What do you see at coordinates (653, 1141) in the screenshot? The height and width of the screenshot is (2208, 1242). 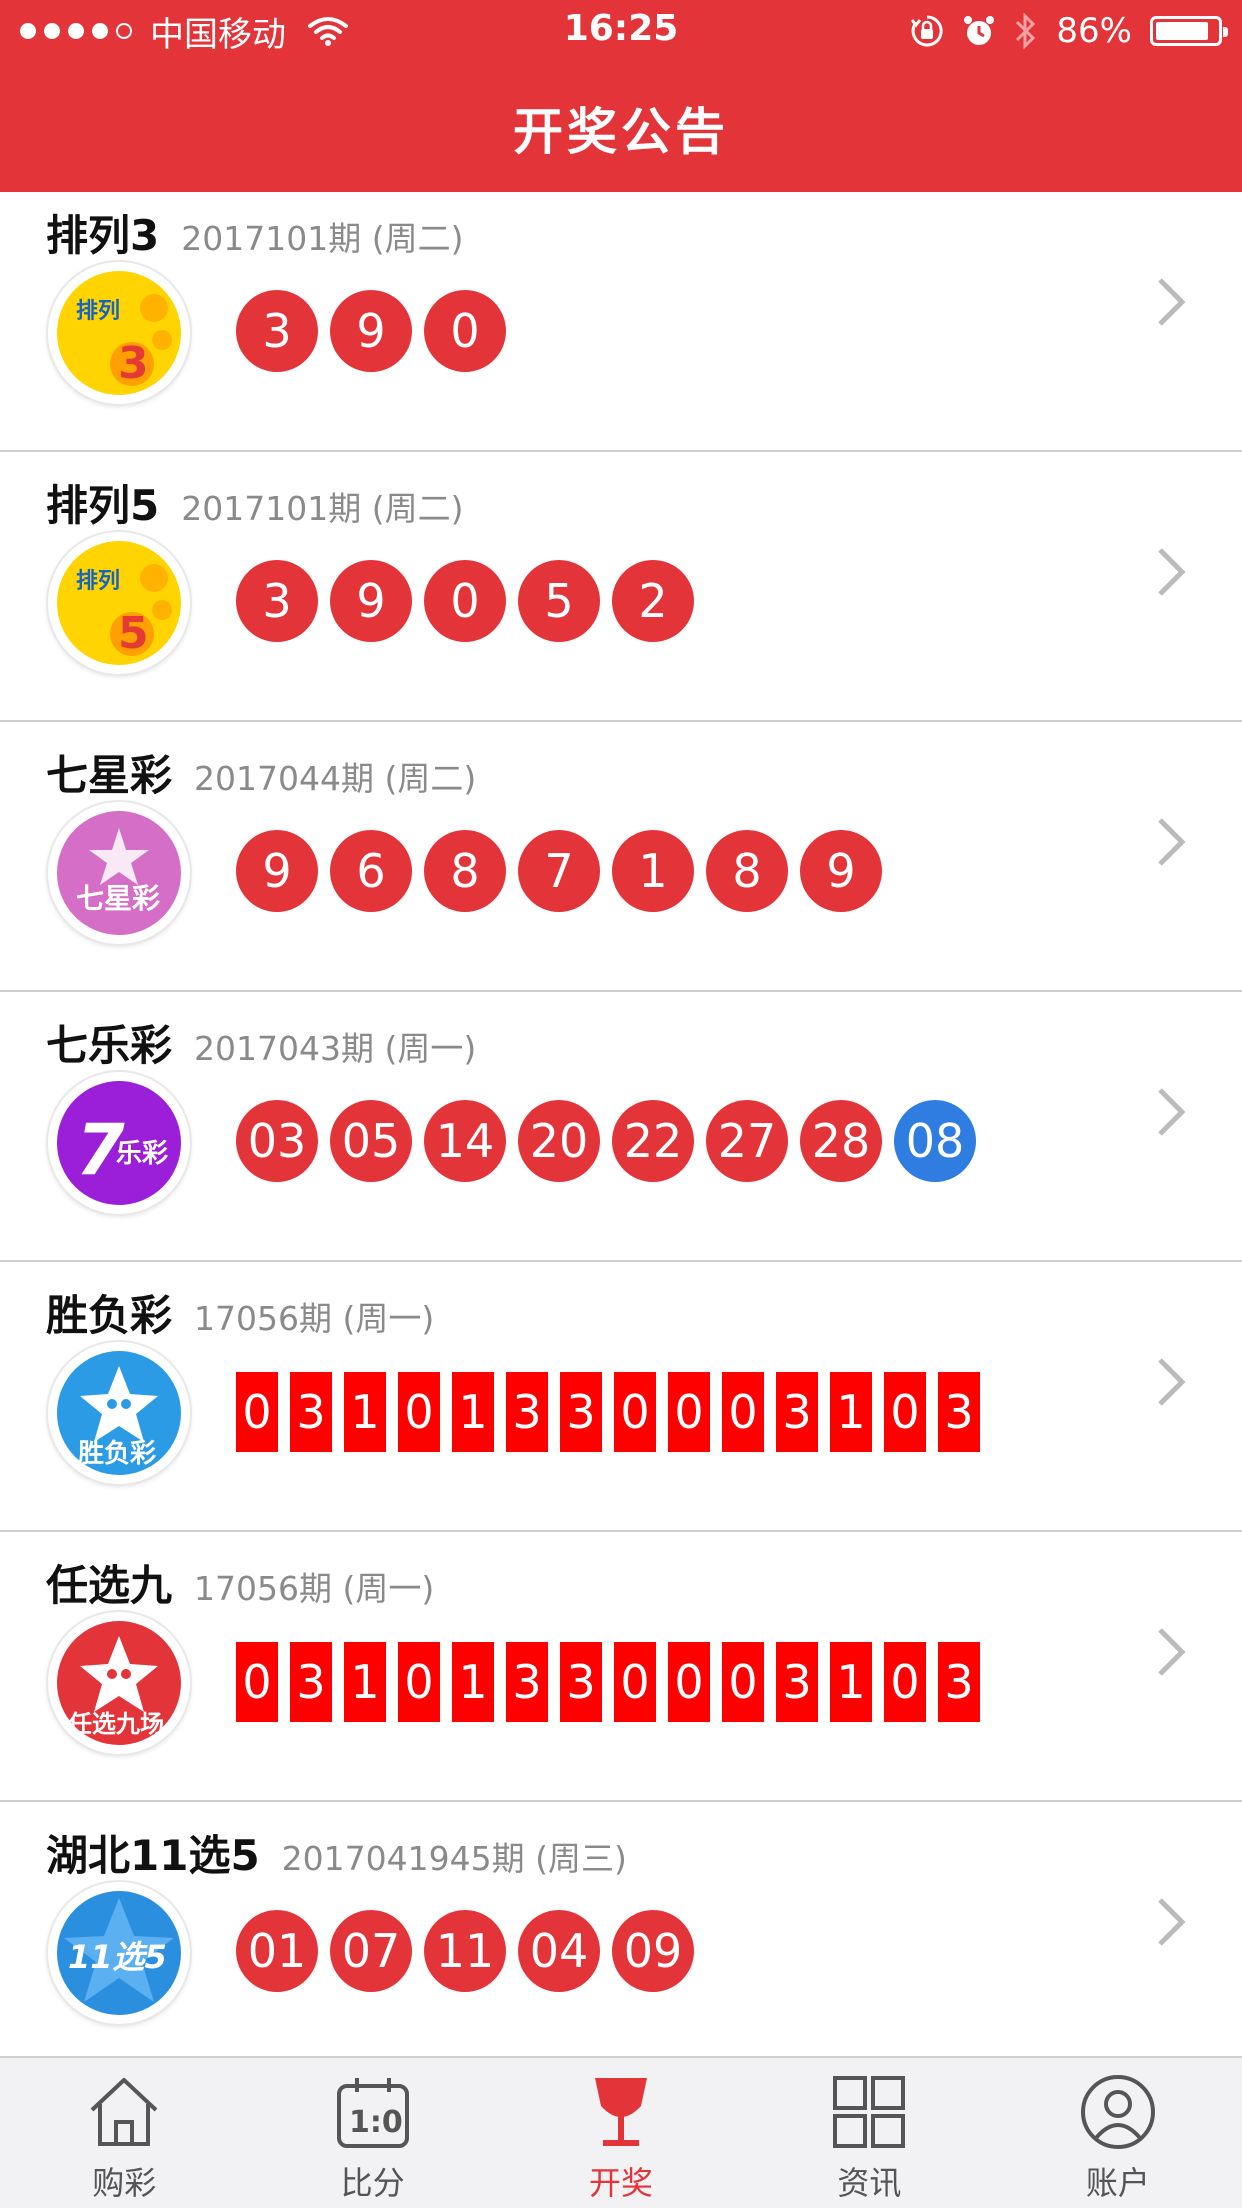 I see `number-ball: 22` at bounding box center [653, 1141].